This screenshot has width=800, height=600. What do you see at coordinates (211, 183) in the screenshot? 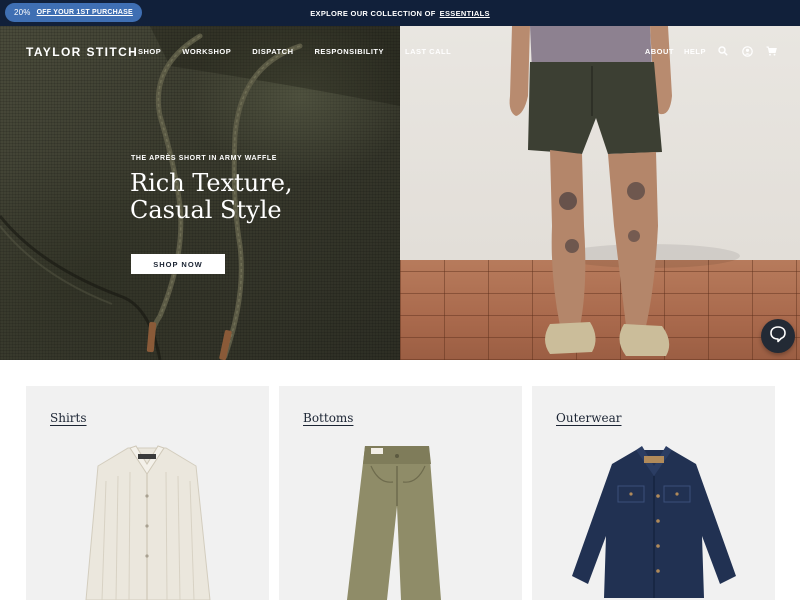
I see `hero-headline-line-1: Rich Texture,` at bounding box center [211, 183].